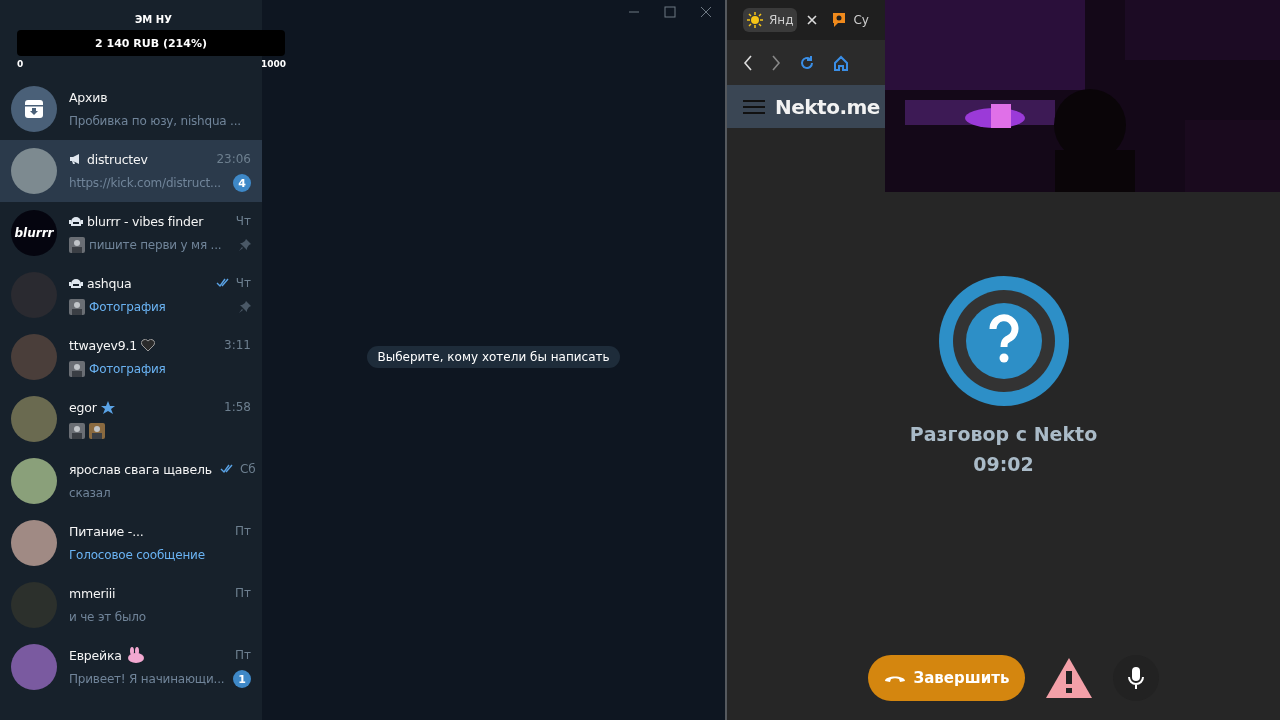 The width and height of the screenshot is (1280, 720). Describe the element at coordinates (839, 20) in the screenshot. I see `speech-bubble-icon` at that location.